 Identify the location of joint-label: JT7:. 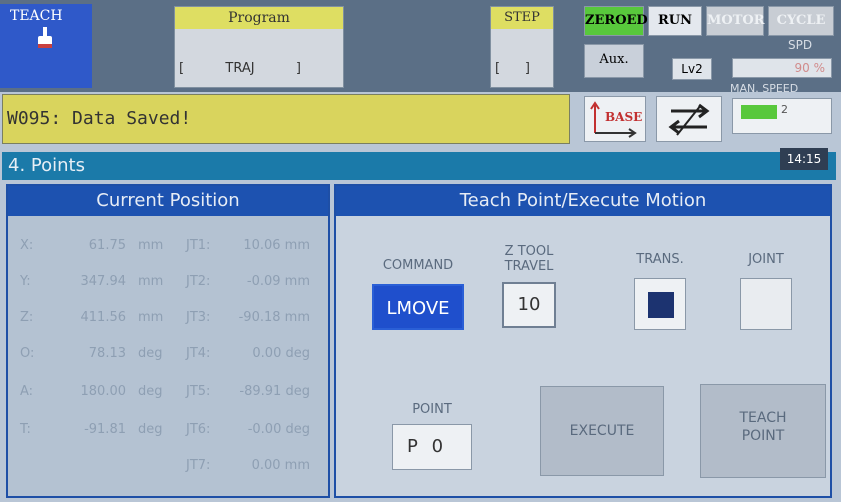
(198, 465).